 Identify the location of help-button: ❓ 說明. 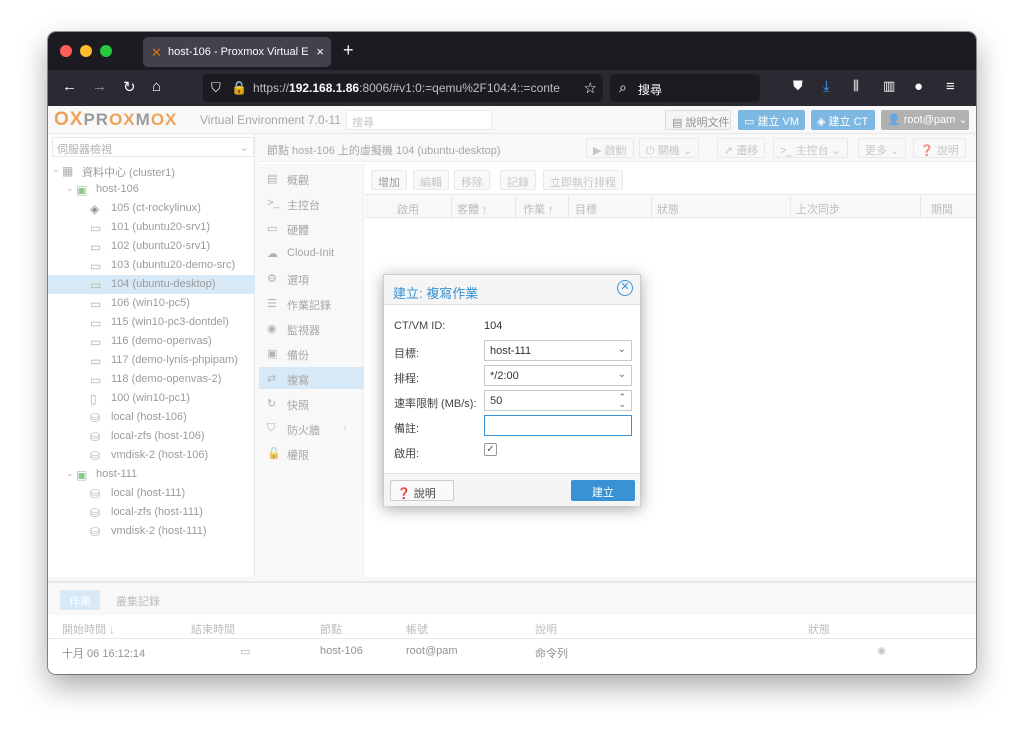
(422, 490).